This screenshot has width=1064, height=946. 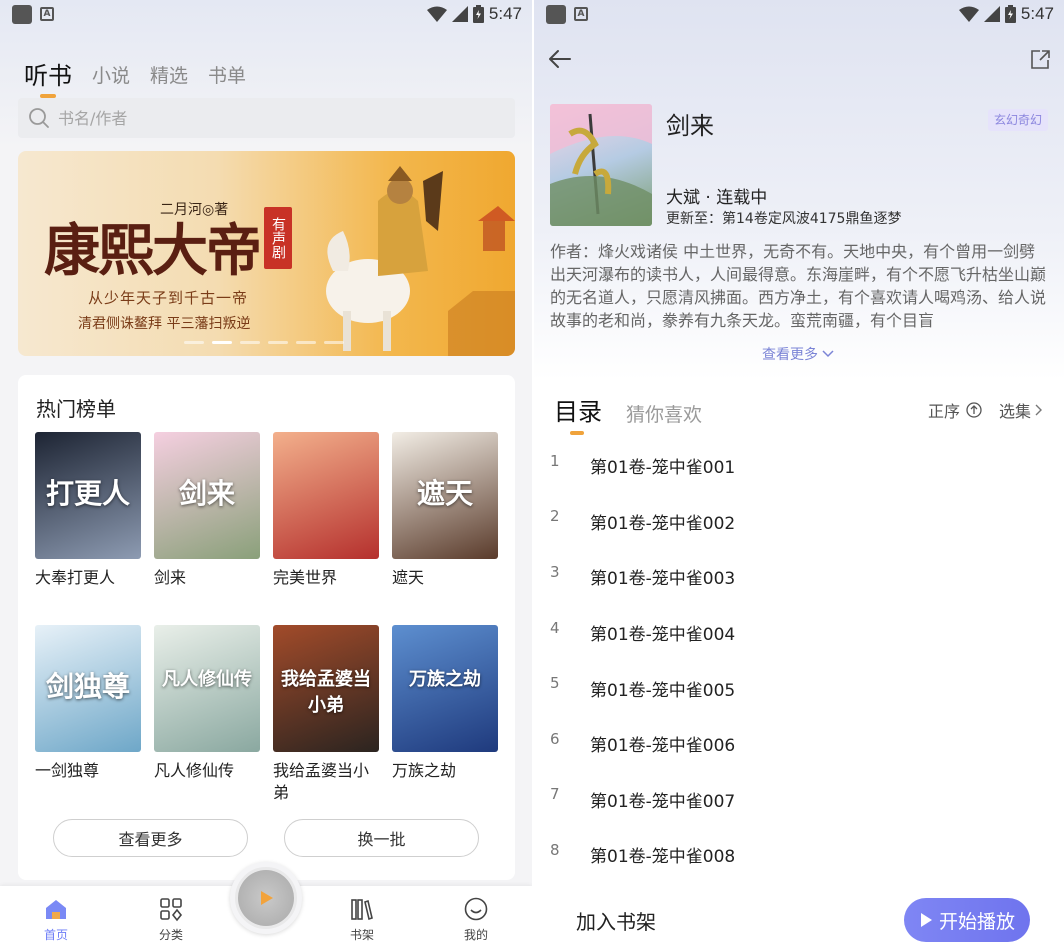 I want to click on chapter-title: 第01卷-笼中雀004, so click(x=663, y=635).